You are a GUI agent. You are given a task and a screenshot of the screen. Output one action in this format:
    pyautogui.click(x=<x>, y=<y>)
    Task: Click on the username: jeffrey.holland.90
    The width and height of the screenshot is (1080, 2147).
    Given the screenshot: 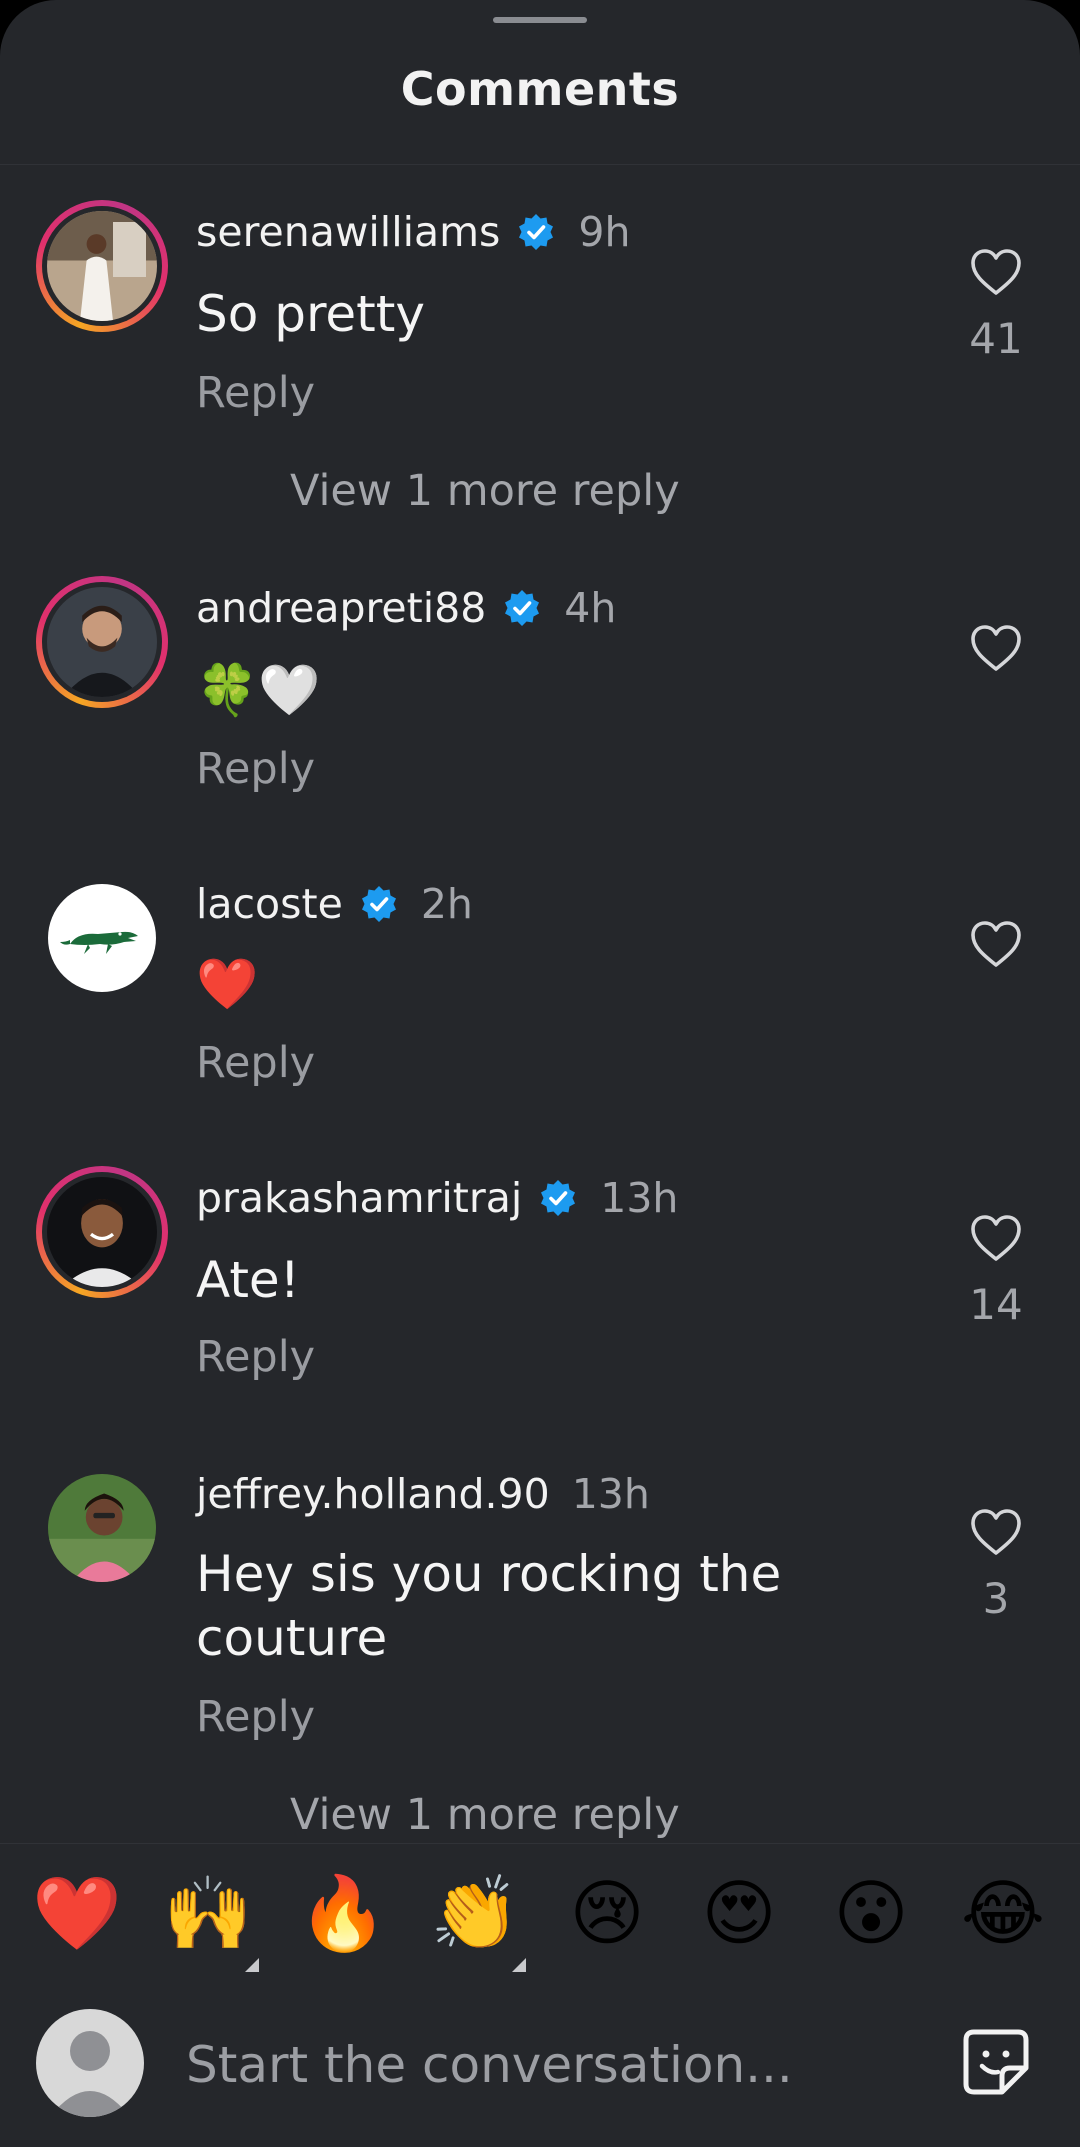 What is the action you would take?
    pyautogui.click(x=373, y=1494)
    